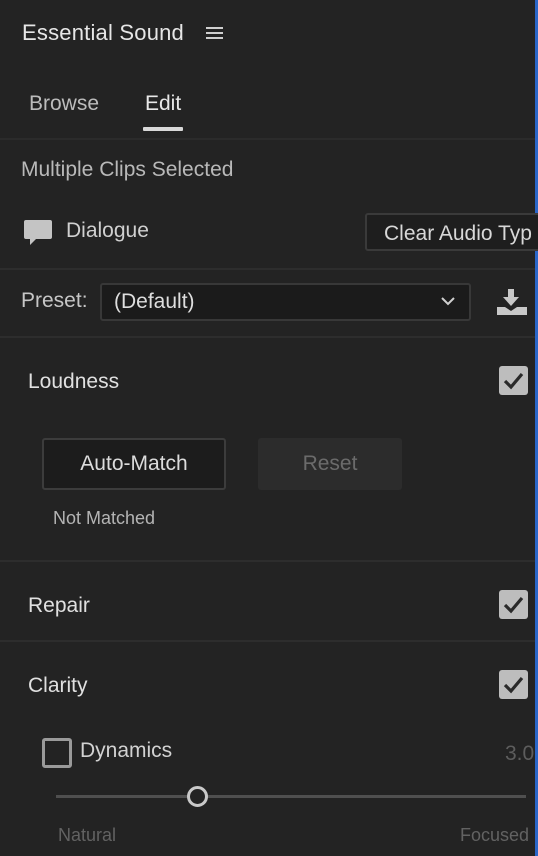  I want to click on preset-label: Preset:, so click(54, 300).